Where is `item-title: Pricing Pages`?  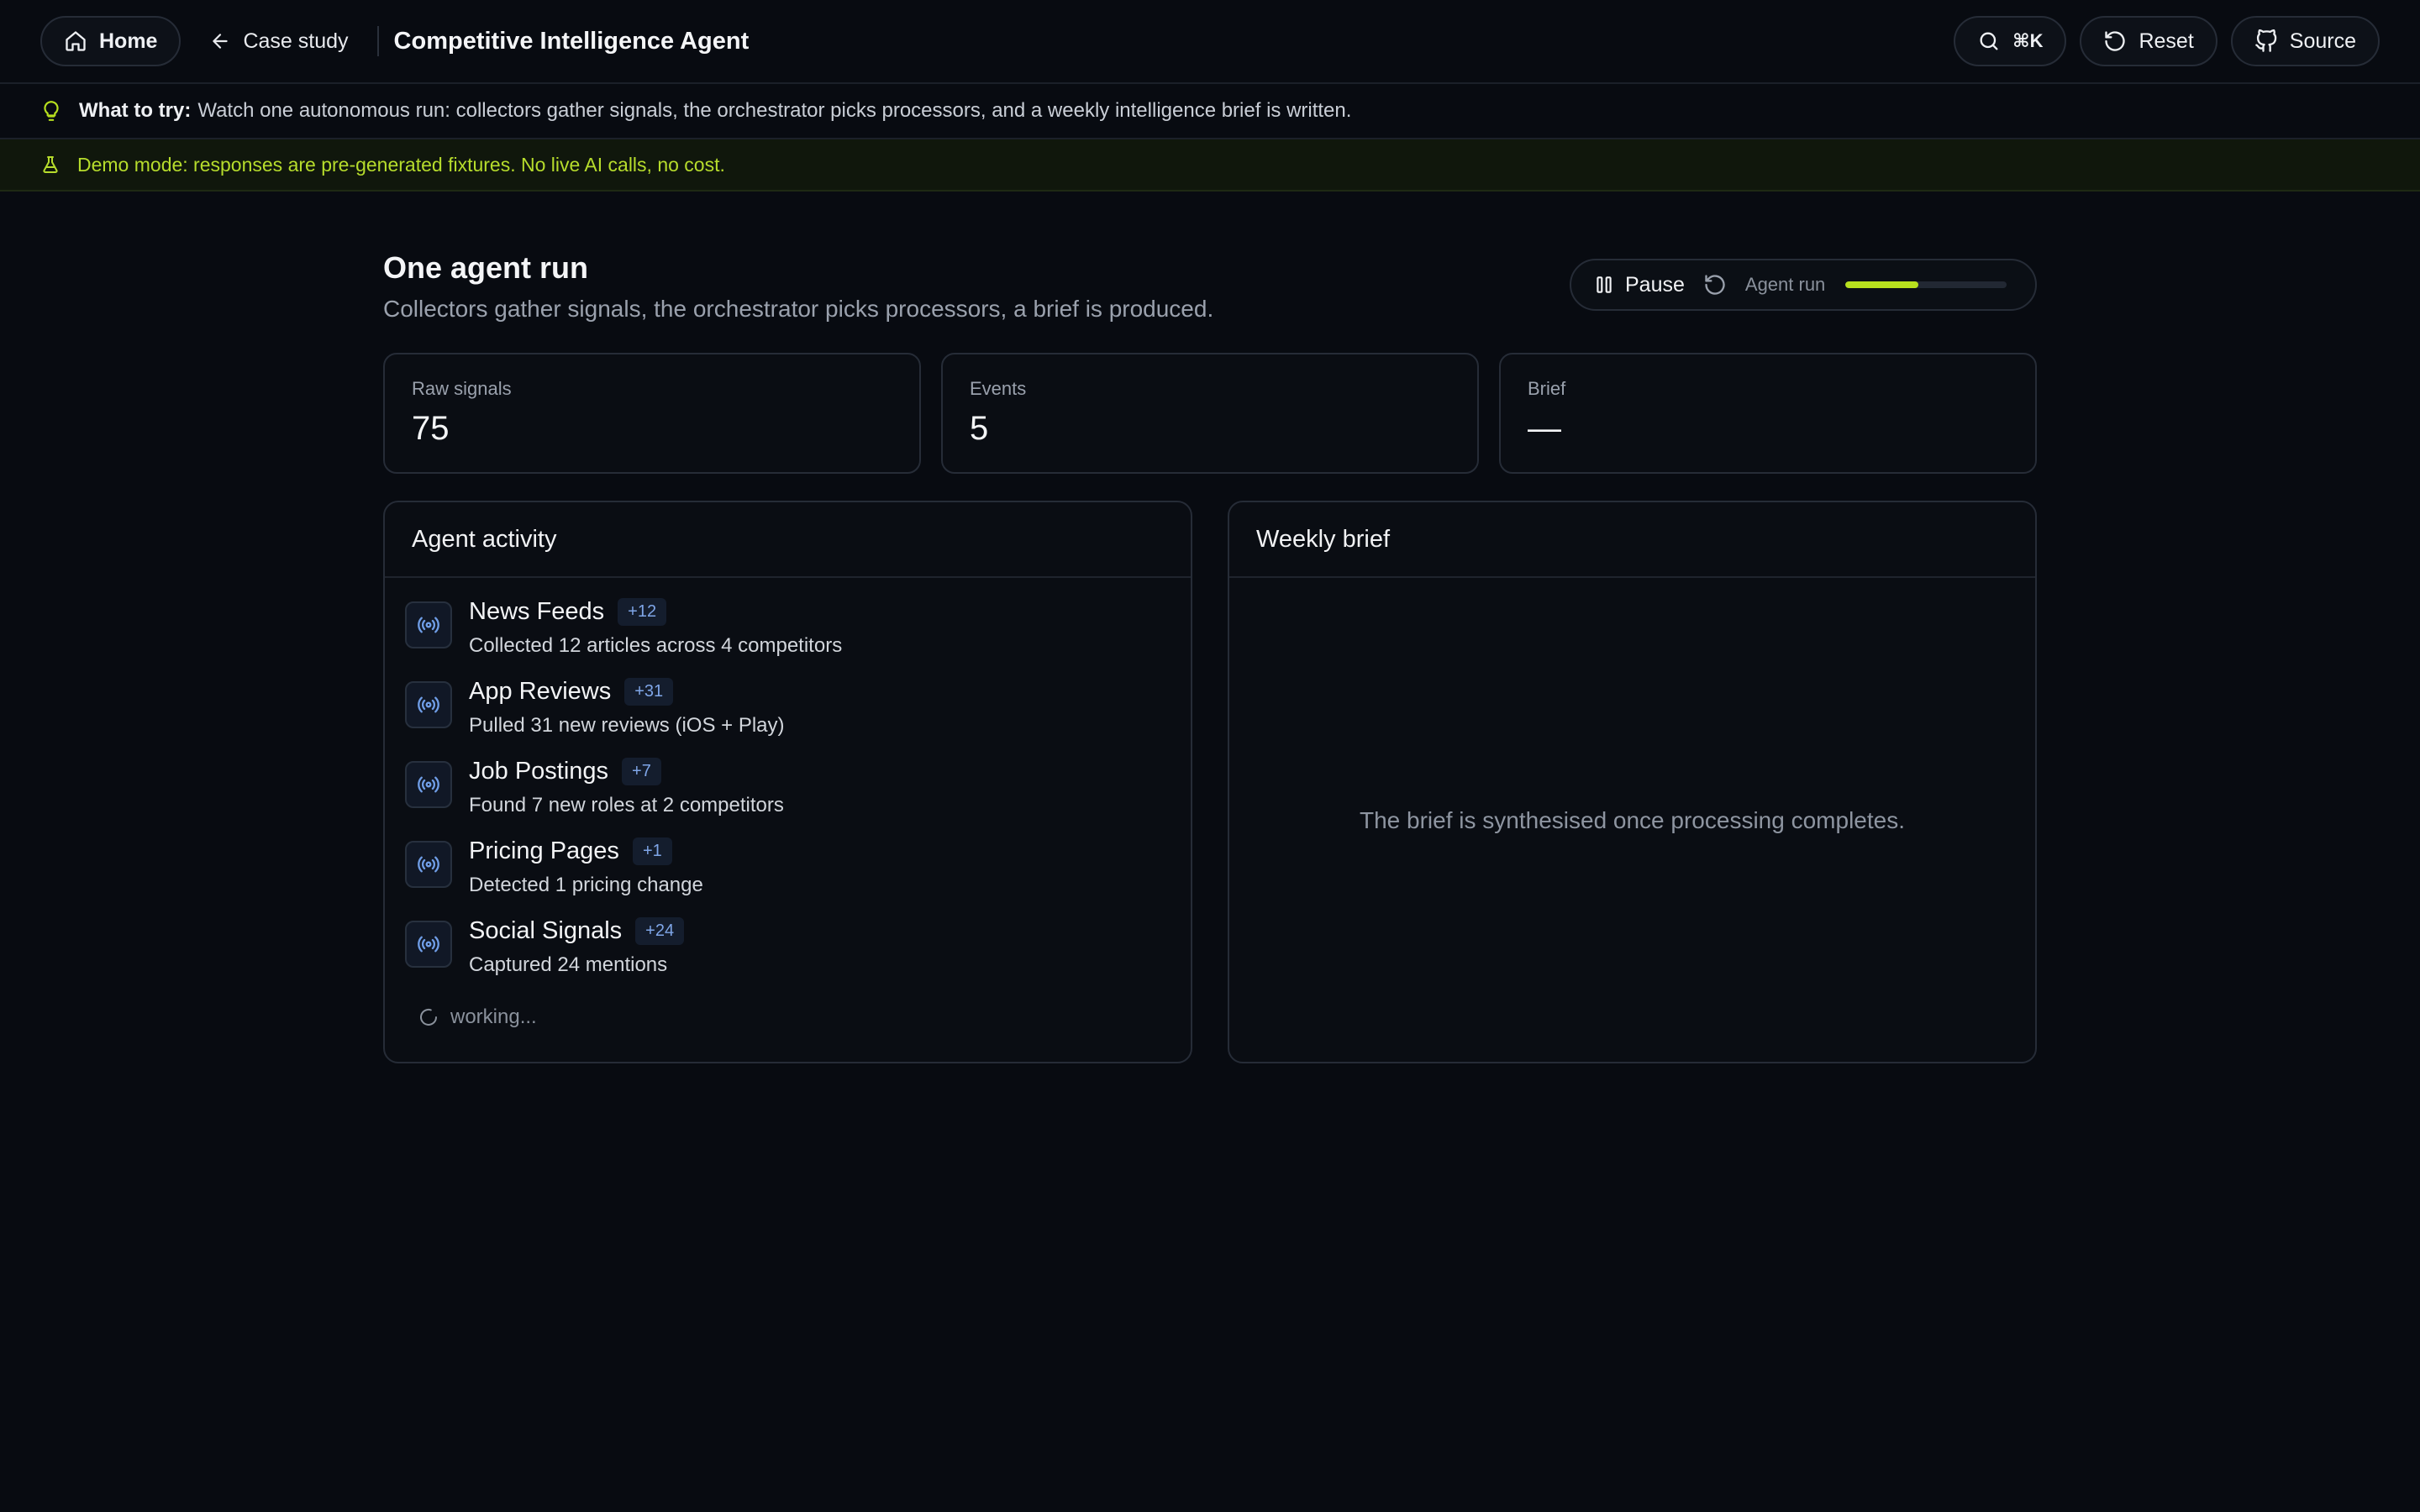 item-title: Pricing Pages is located at coordinates (544, 850).